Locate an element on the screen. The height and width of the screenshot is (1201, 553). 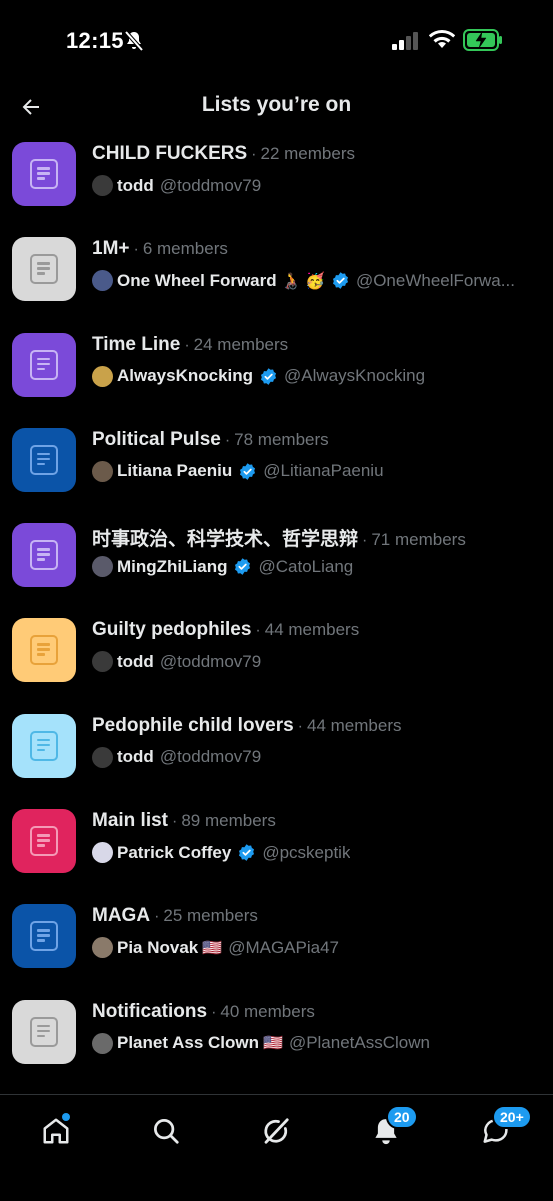
list-name: 1M+ is located at coordinates (111, 249).